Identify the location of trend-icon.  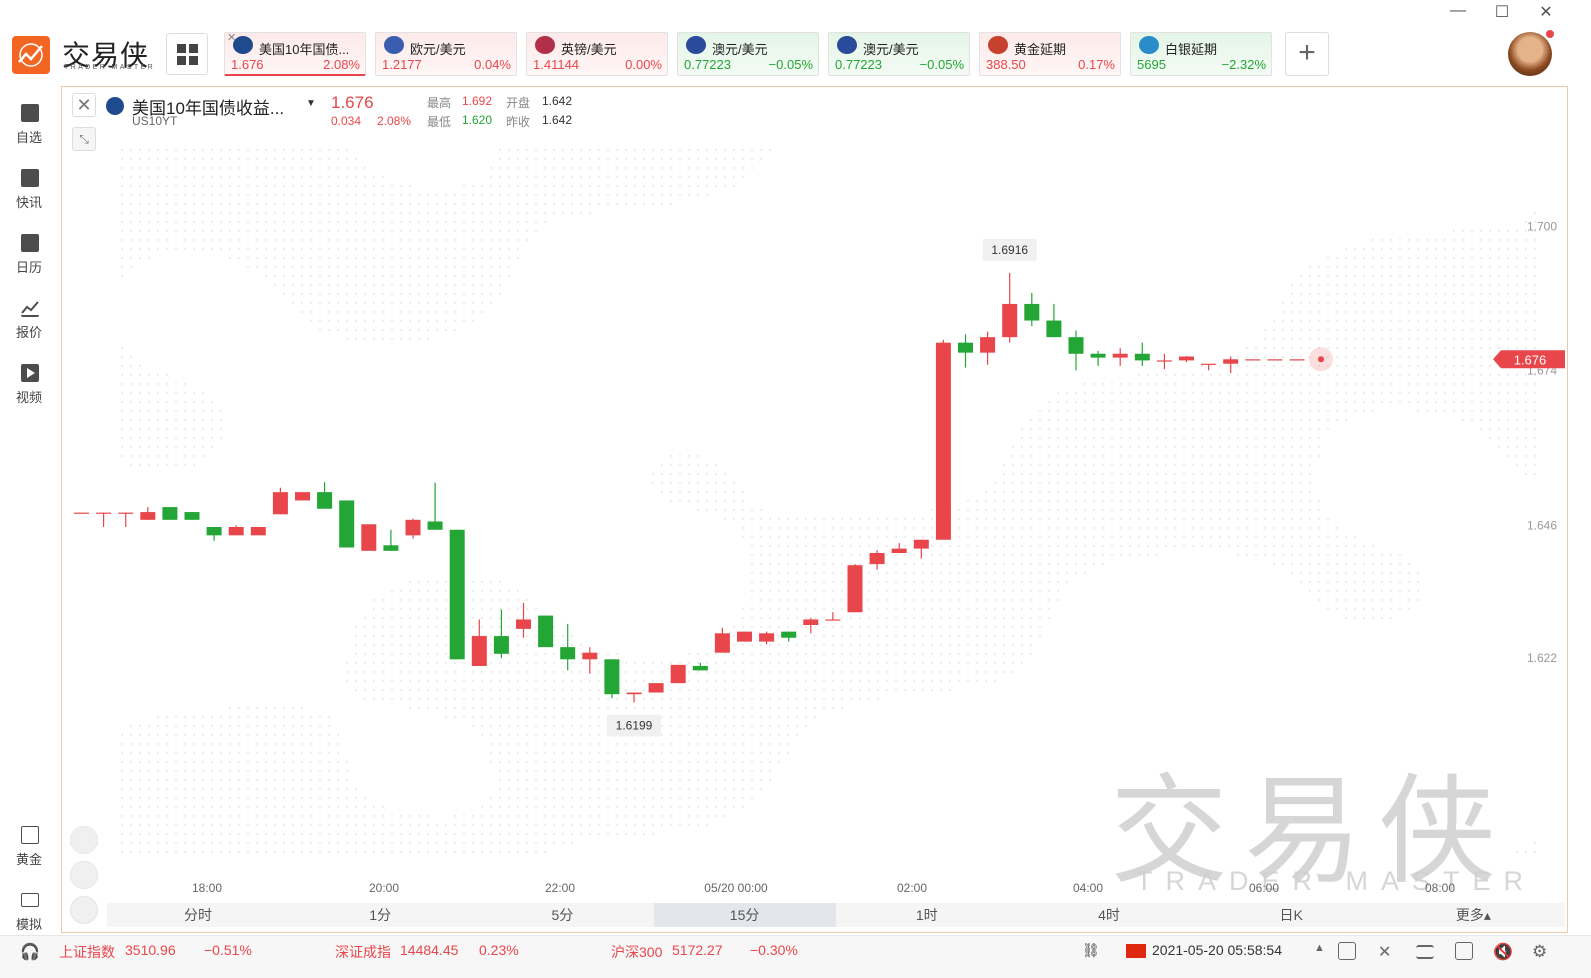
(84, 910).